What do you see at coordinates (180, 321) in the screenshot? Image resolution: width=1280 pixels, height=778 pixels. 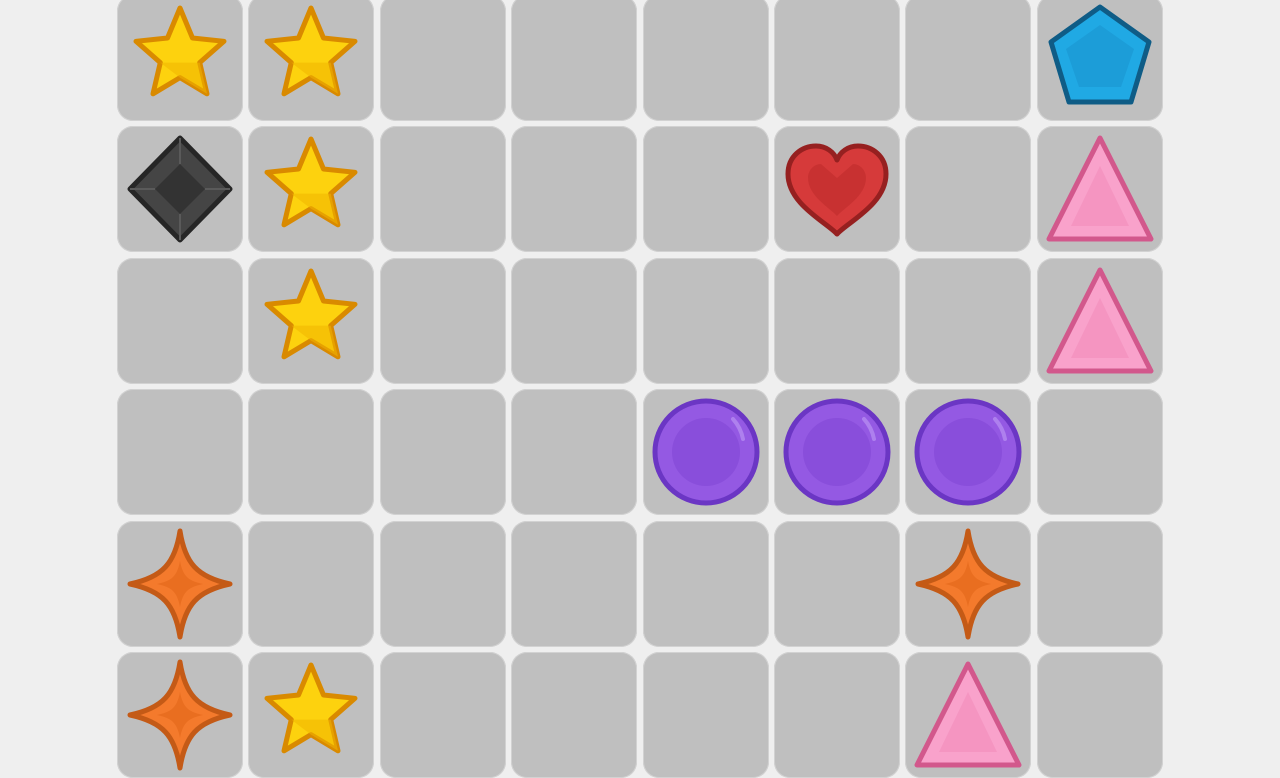 I see `board-cell-r3-c1` at bounding box center [180, 321].